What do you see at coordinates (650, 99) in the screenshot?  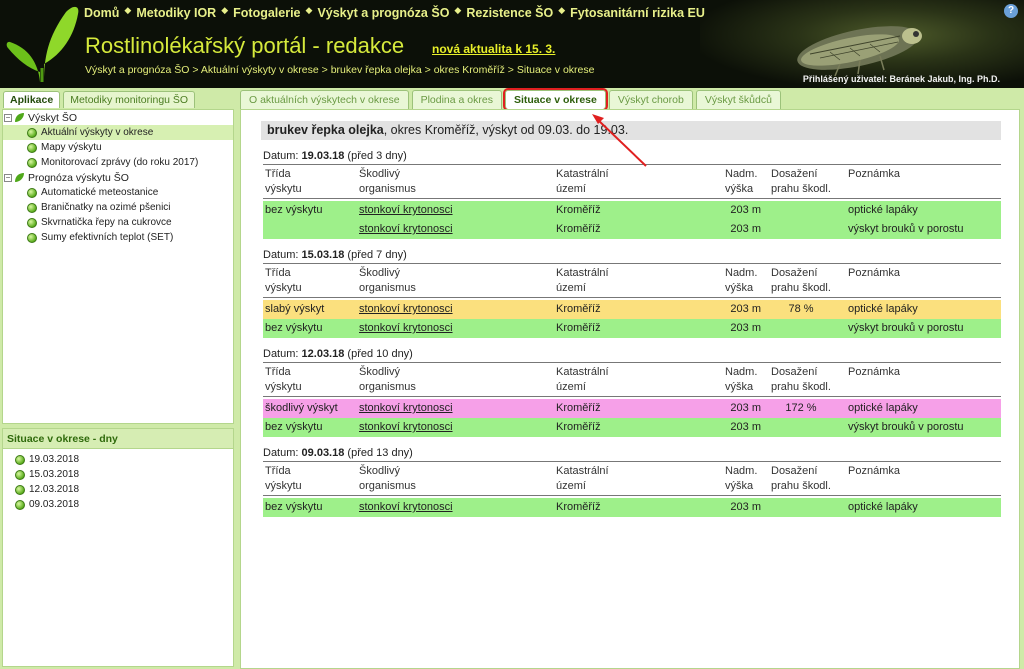 I see `tab-disease-occurrence: Výskyt chorob` at bounding box center [650, 99].